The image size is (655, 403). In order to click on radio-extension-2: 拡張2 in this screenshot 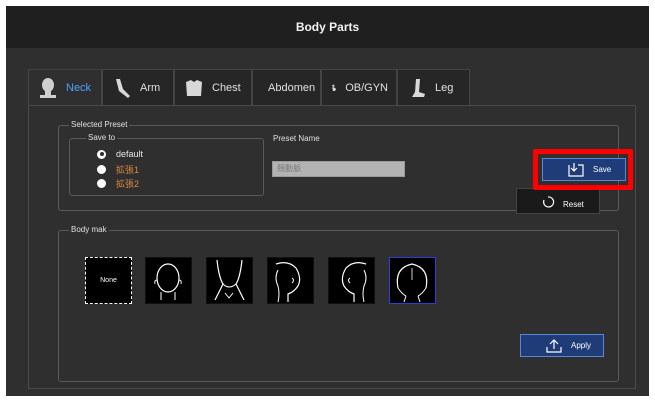, I will do `click(118, 183)`.